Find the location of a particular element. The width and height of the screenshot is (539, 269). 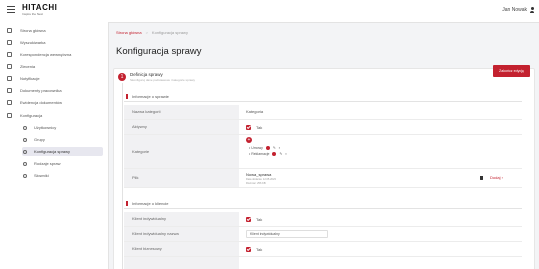

sidebar-subitem-case-types: Rodzaje spraw is located at coordinates (62, 163).